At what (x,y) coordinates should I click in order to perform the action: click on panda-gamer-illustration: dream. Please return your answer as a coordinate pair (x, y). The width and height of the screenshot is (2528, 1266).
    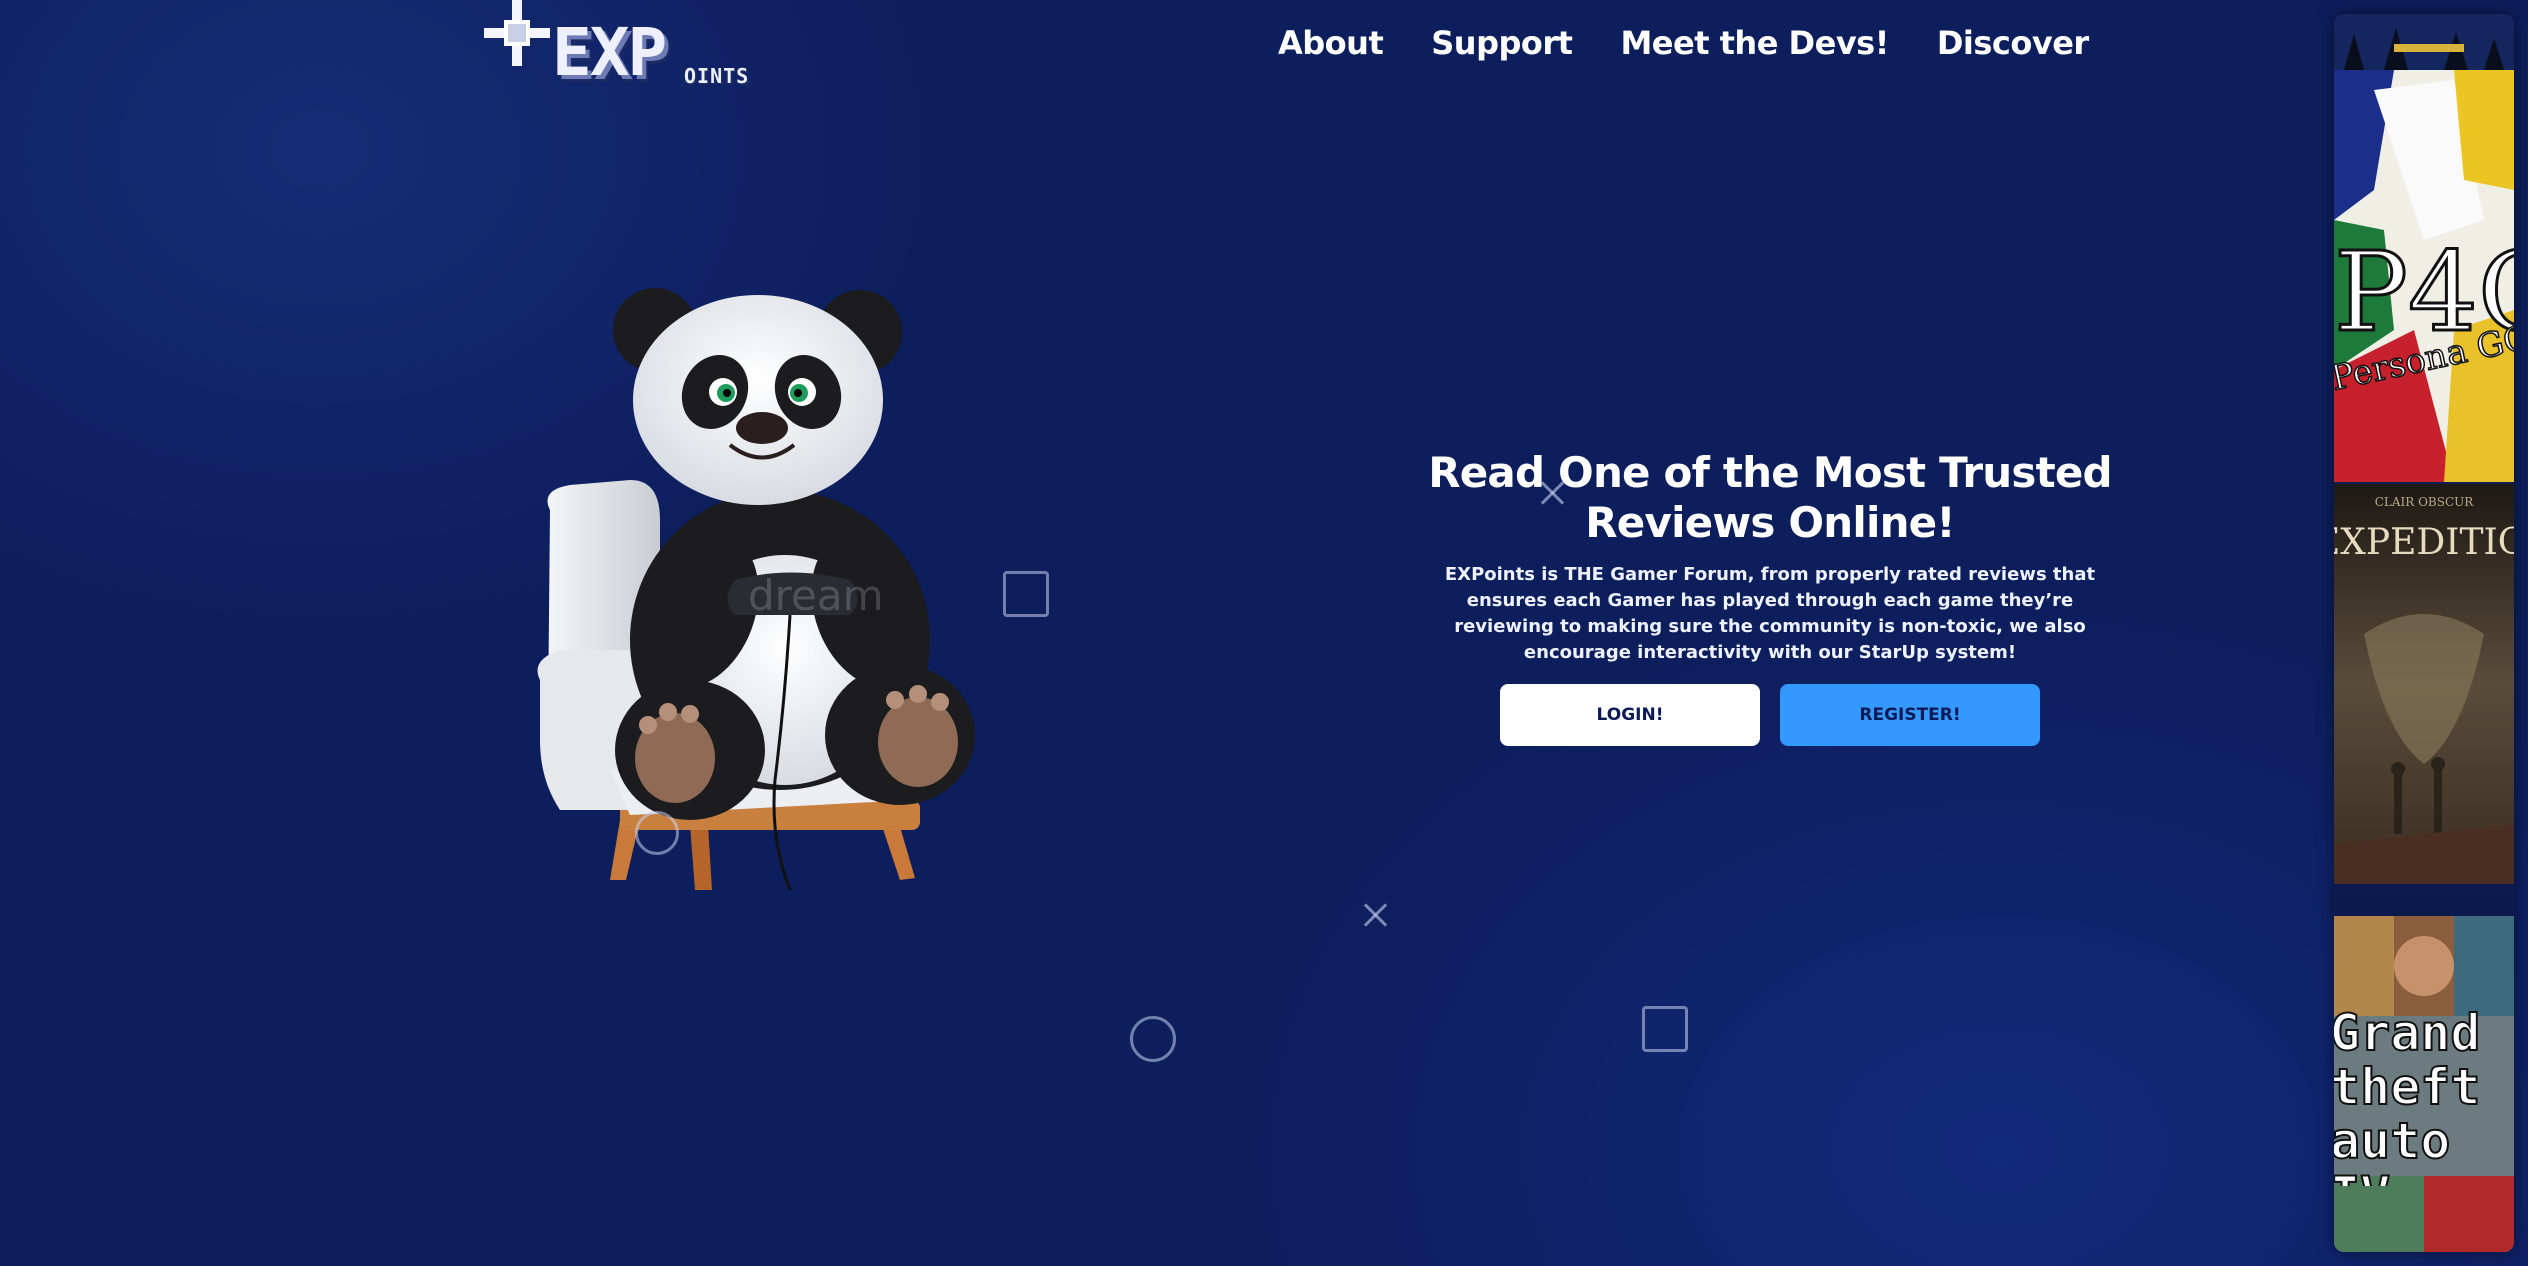
    Looking at the image, I should click on (756, 589).